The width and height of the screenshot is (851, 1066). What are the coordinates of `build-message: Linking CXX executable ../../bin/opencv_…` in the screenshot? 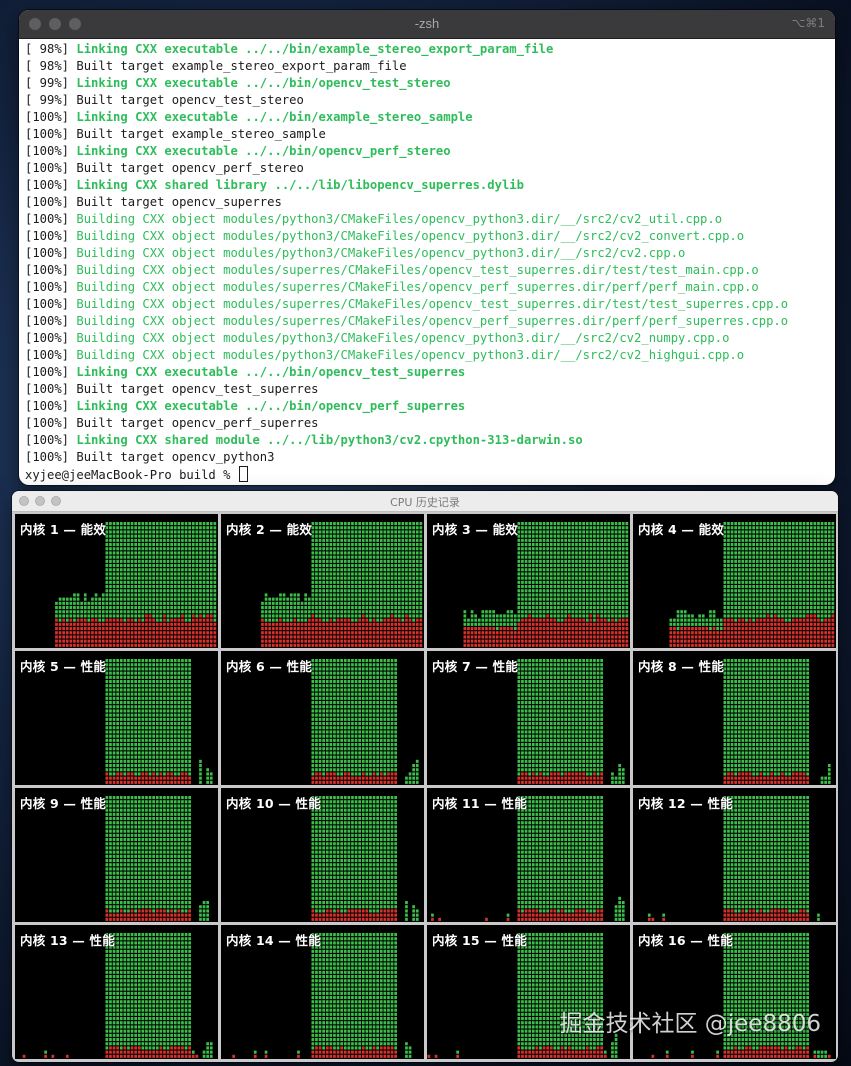 It's located at (260, 83).